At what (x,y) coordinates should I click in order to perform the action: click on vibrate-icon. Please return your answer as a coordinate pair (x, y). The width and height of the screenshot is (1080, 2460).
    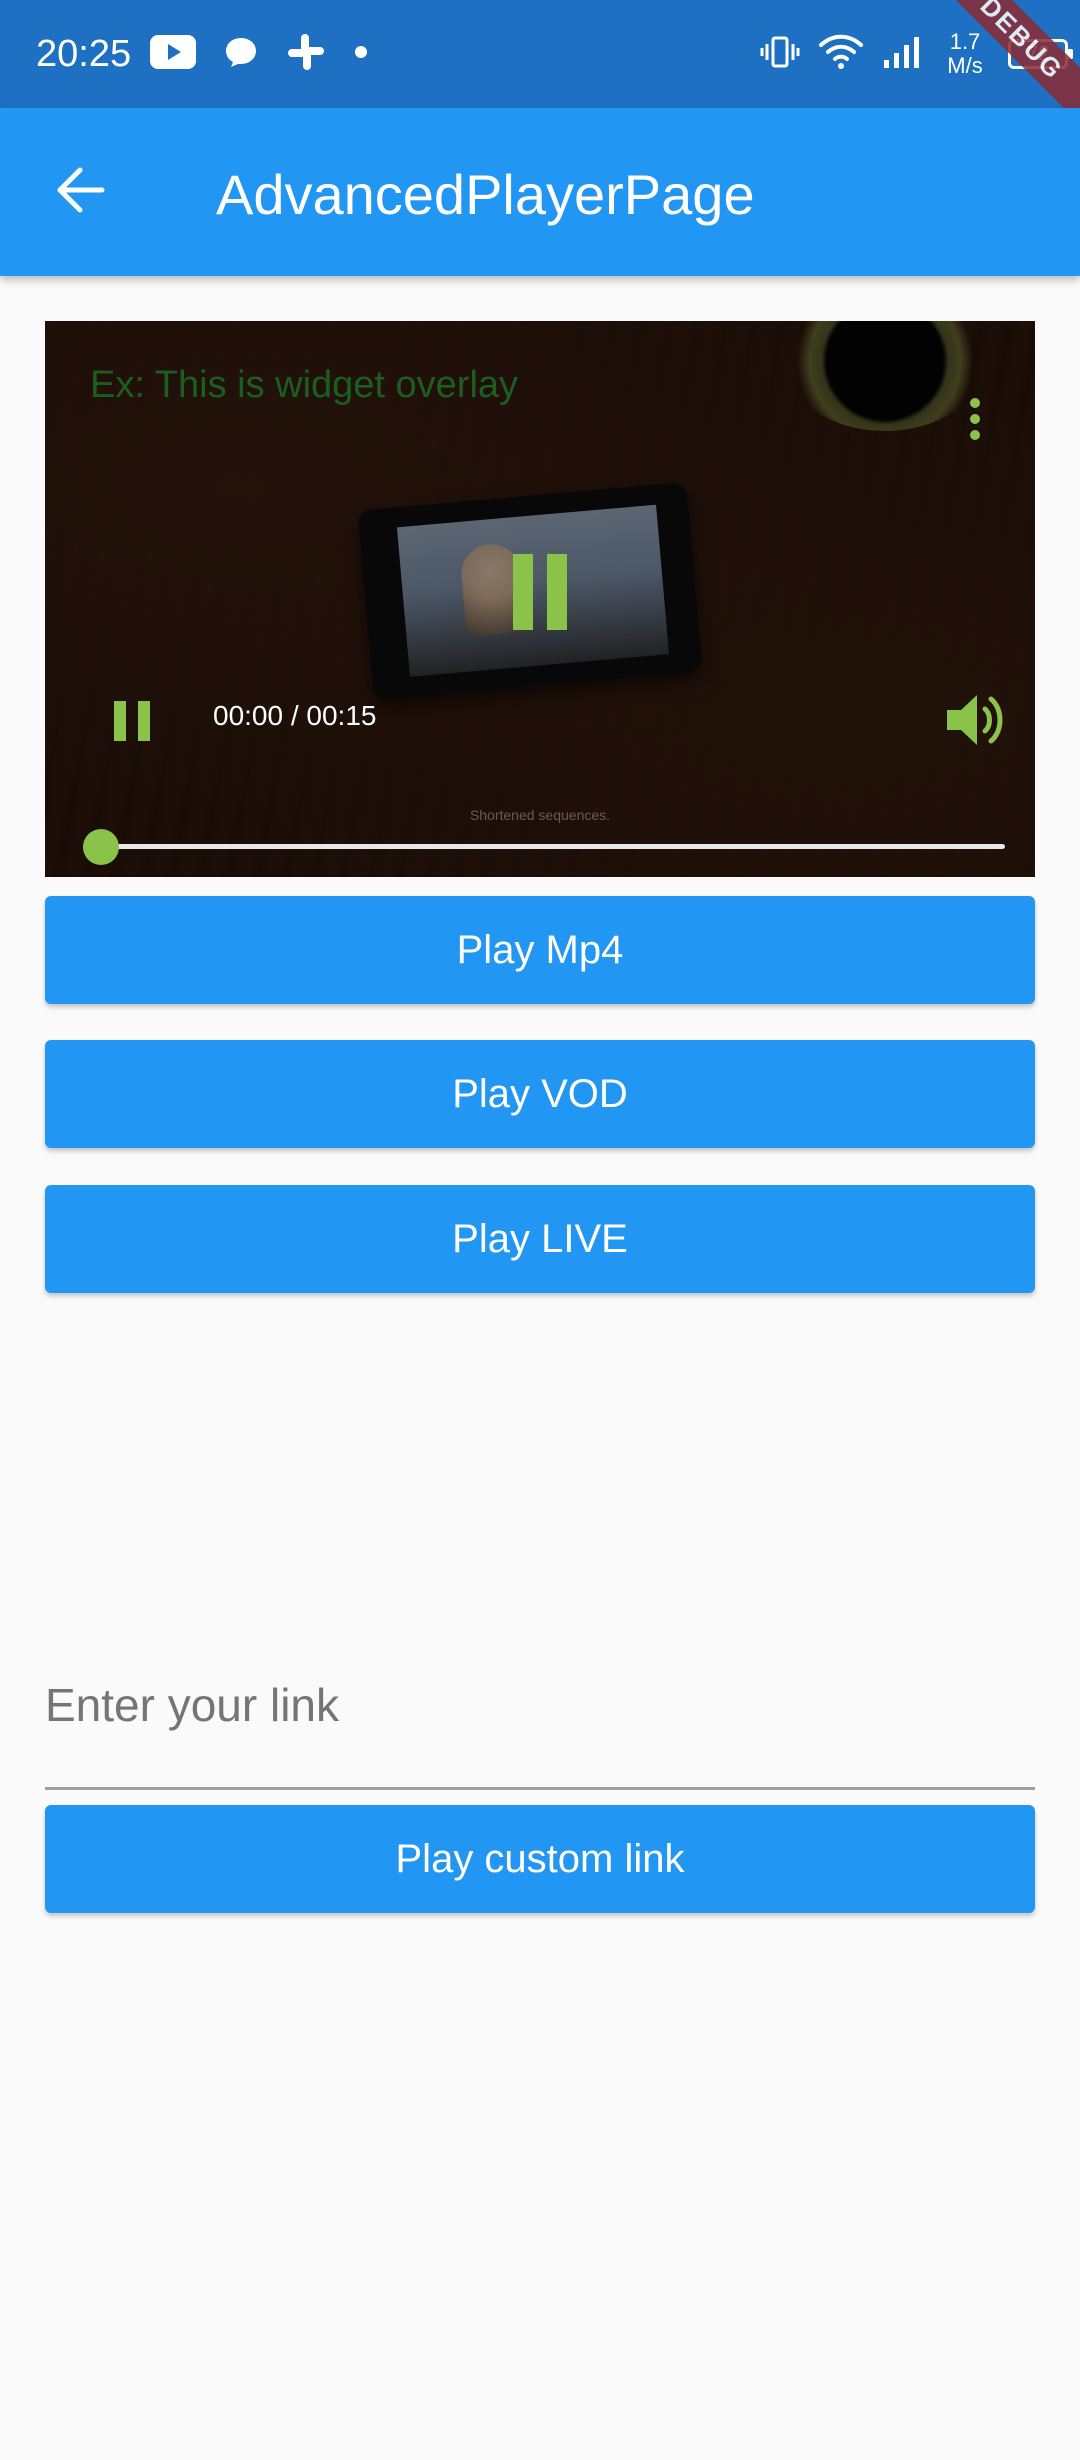
    Looking at the image, I should click on (780, 54).